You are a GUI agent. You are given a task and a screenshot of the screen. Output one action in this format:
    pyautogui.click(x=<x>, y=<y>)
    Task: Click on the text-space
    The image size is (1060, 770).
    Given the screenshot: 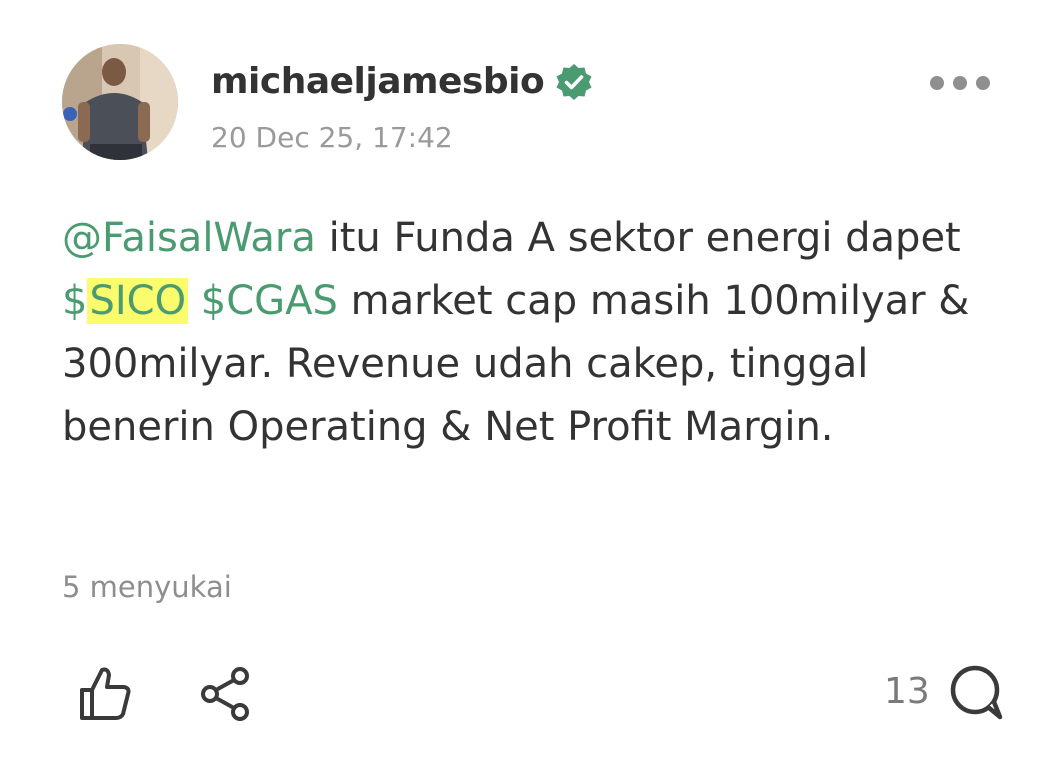 What is the action you would take?
    pyautogui.click(x=194, y=301)
    